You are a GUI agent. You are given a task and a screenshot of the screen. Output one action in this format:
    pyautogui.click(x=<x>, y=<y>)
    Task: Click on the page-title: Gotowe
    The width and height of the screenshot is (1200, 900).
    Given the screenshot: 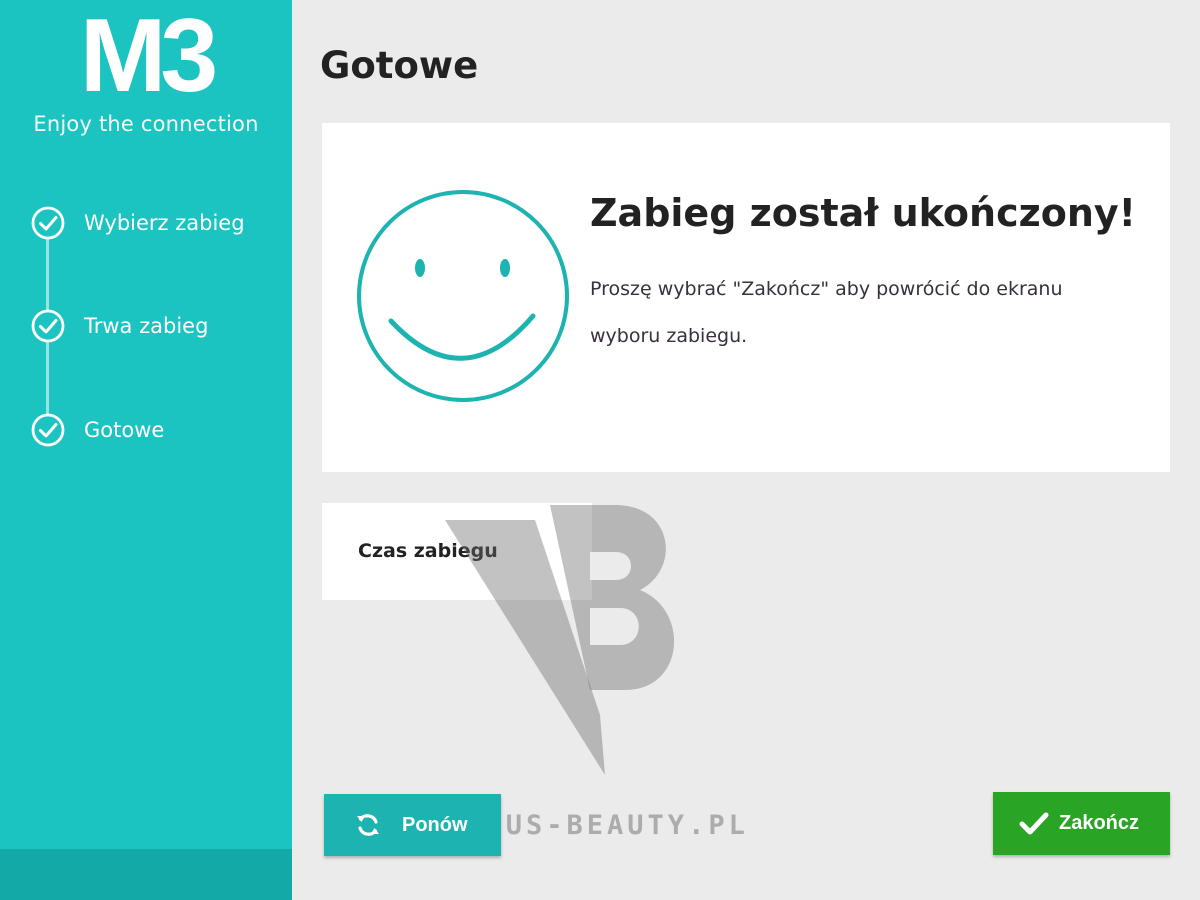 What is the action you would take?
    pyautogui.click(x=399, y=65)
    